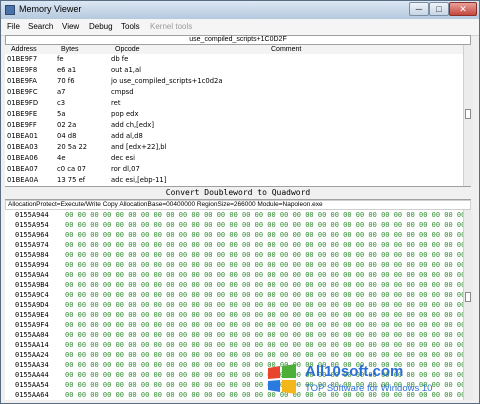 This screenshot has width=480, height=404. I want to click on maximize-button: □, so click(439, 9).